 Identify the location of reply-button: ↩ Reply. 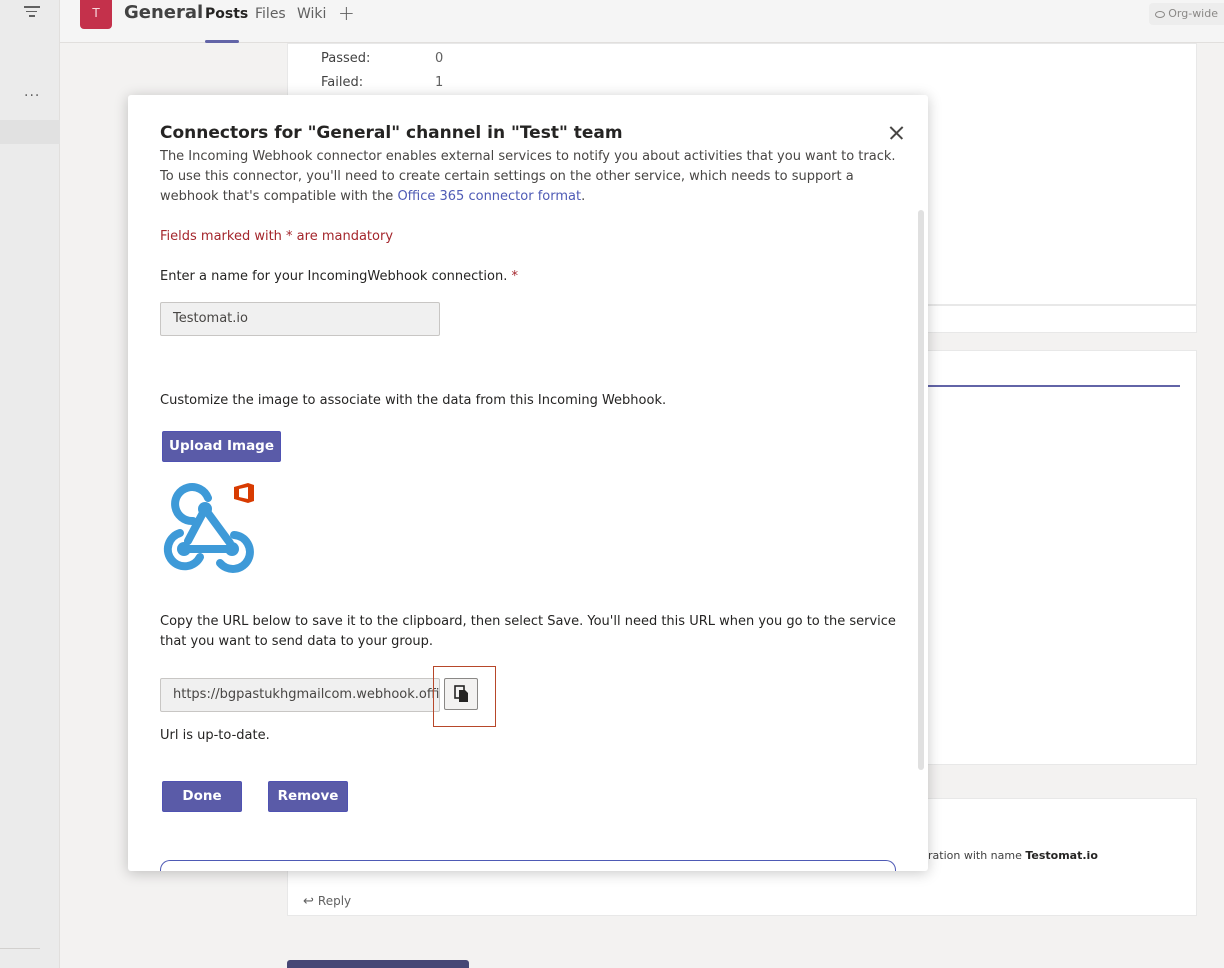
(327, 901).